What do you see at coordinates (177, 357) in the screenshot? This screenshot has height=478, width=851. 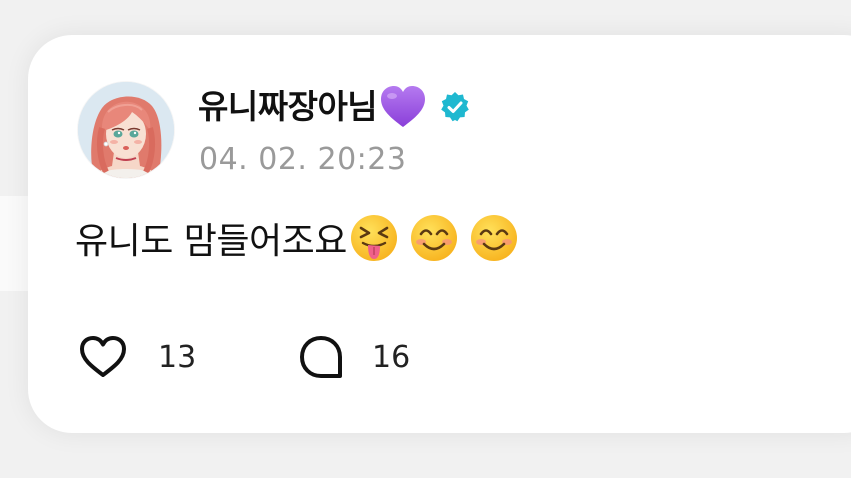 I see `like-count: 13` at bounding box center [177, 357].